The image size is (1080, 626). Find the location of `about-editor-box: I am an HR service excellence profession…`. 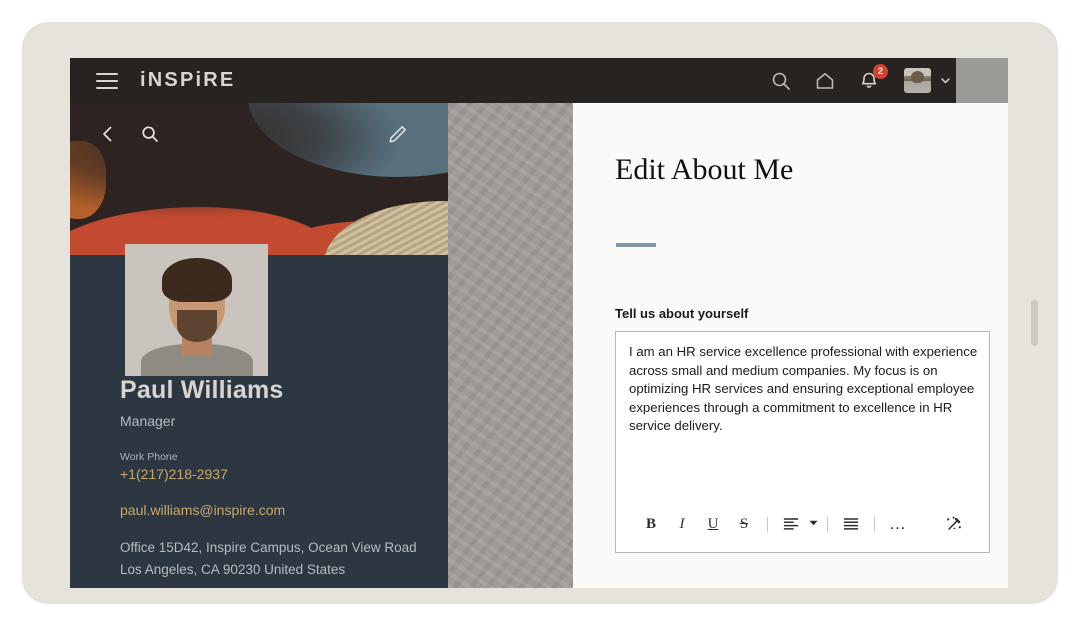

about-editor-box: I am an HR service excellence profession… is located at coordinates (802, 442).